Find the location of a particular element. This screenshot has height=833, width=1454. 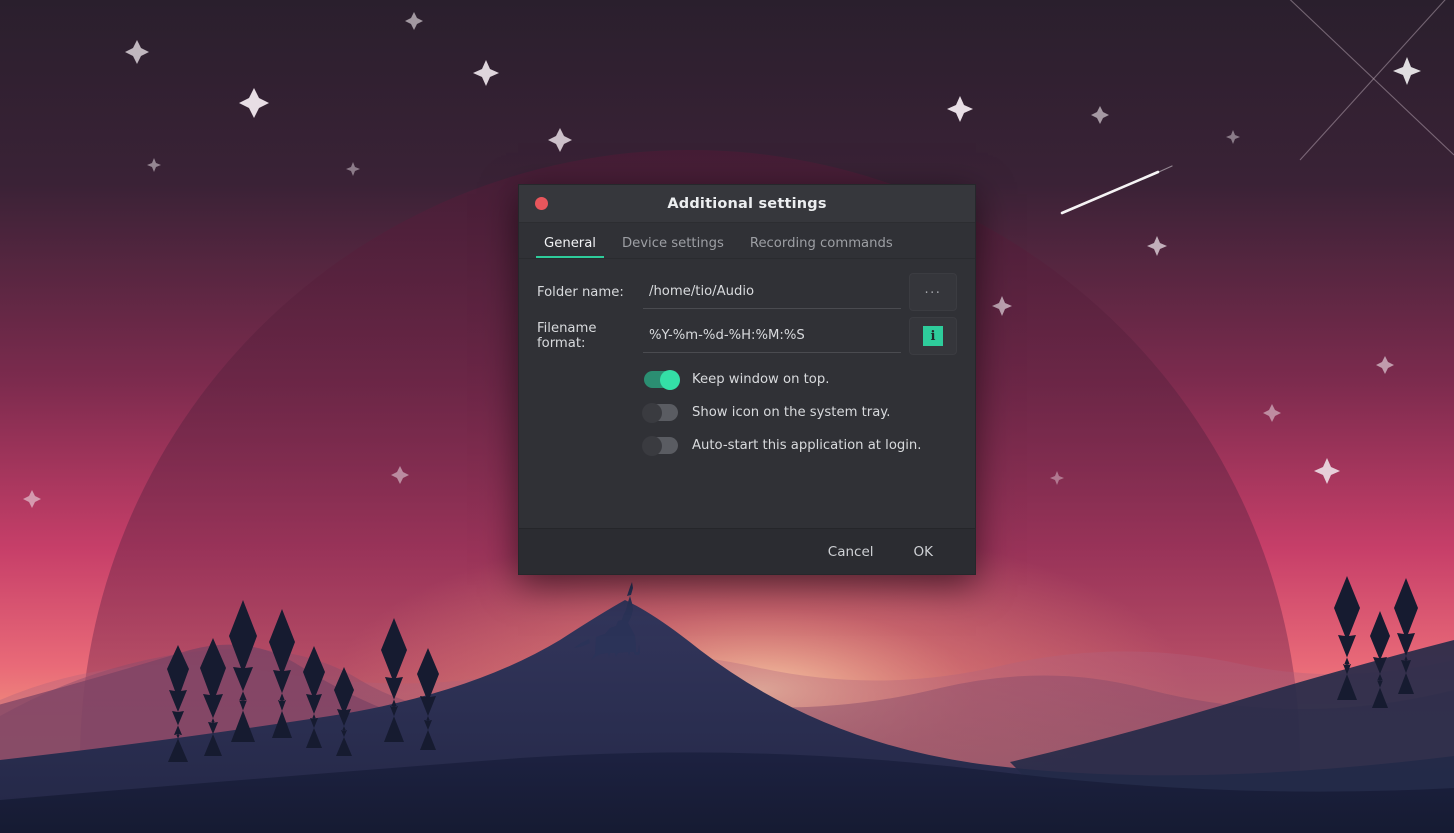

system-tray-toggle is located at coordinates (660, 412).